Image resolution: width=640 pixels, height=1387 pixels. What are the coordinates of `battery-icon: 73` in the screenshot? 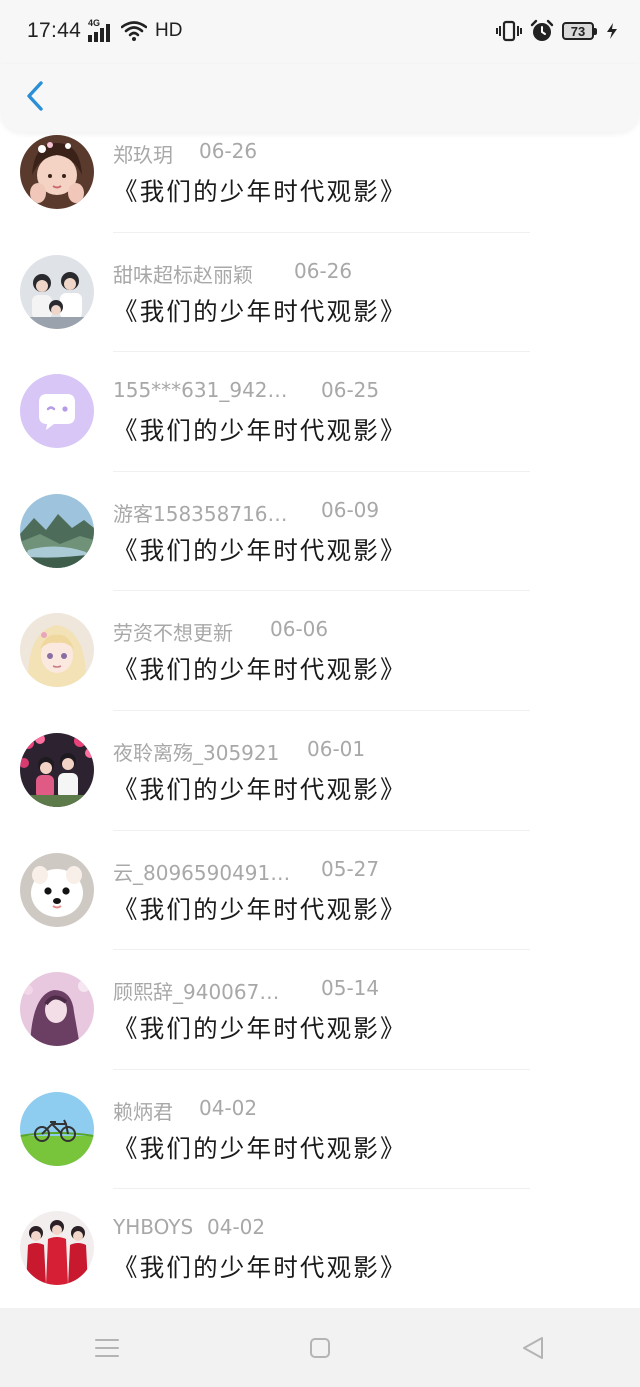 It's located at (579, 31).